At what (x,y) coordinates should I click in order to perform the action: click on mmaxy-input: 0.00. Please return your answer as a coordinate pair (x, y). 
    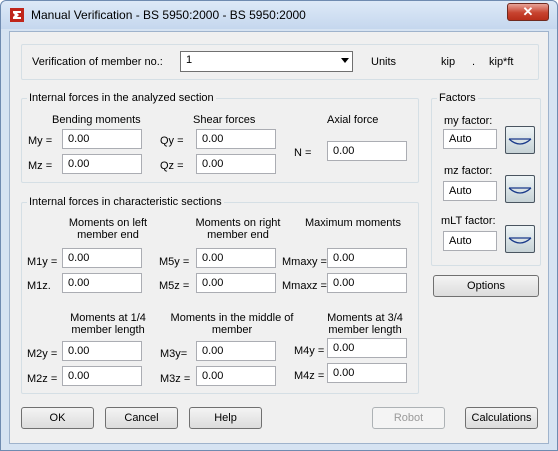
    Looking at the image, I should click on (367, 258).